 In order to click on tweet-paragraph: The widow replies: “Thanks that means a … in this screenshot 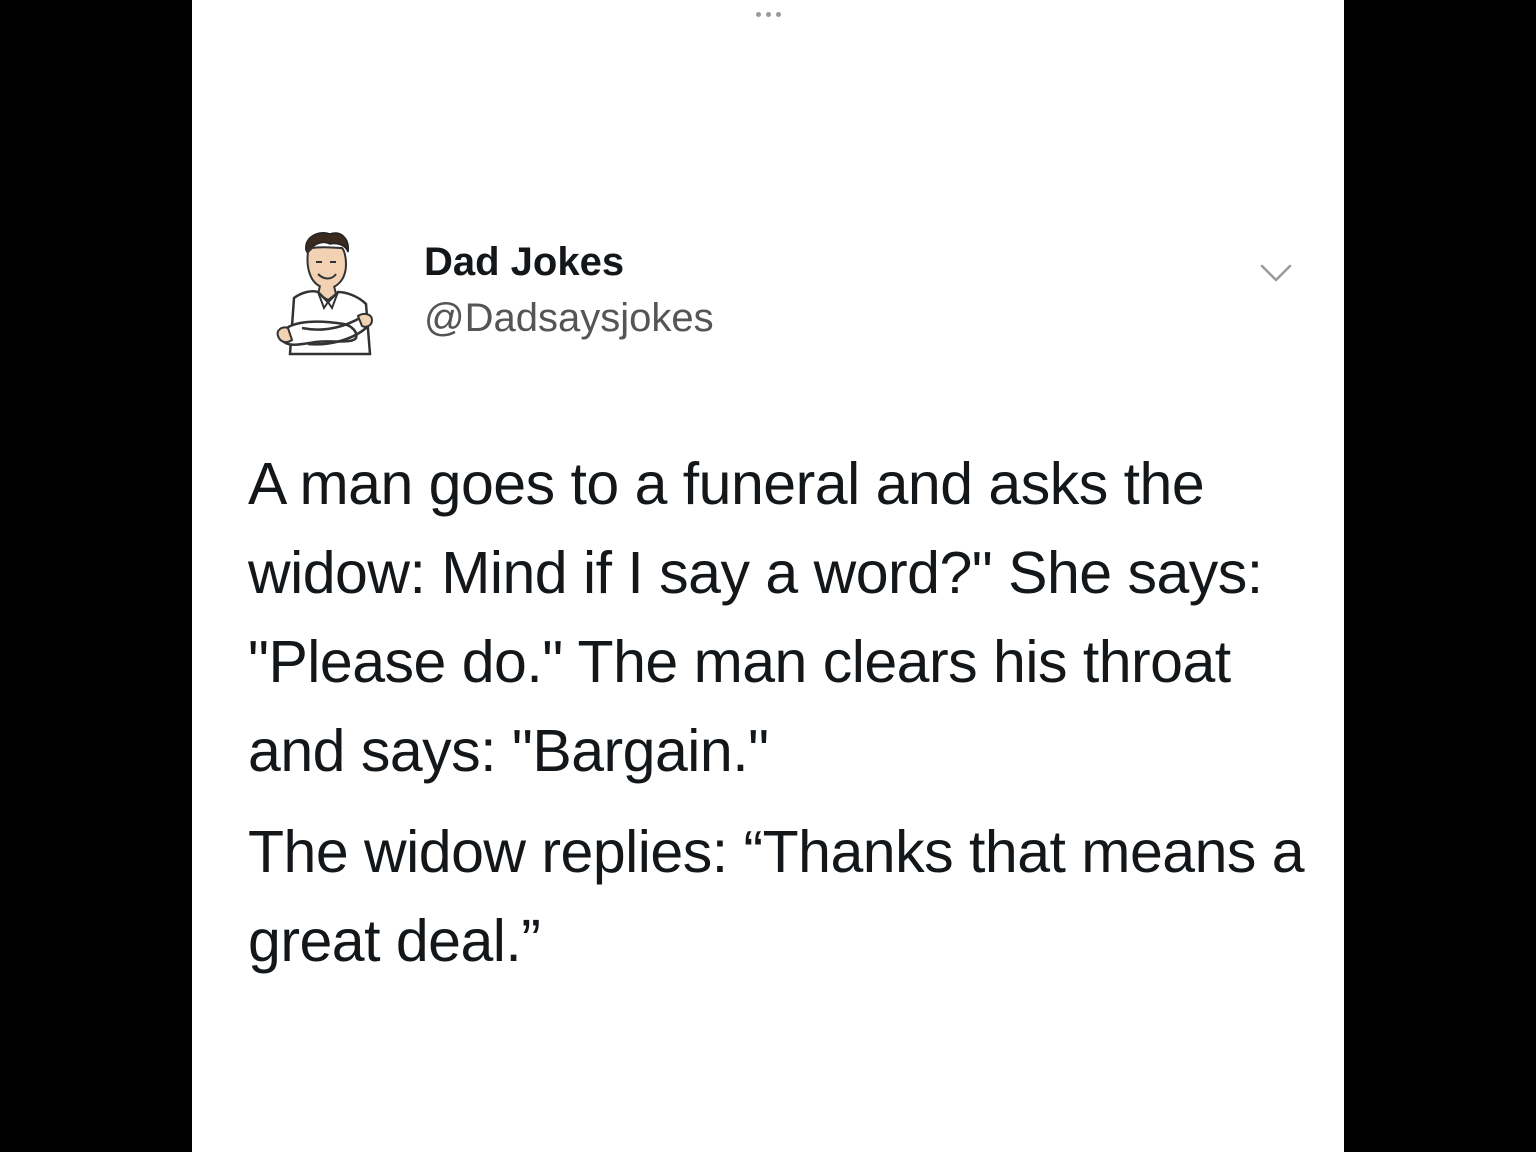, I will do `click(776, 896)`.